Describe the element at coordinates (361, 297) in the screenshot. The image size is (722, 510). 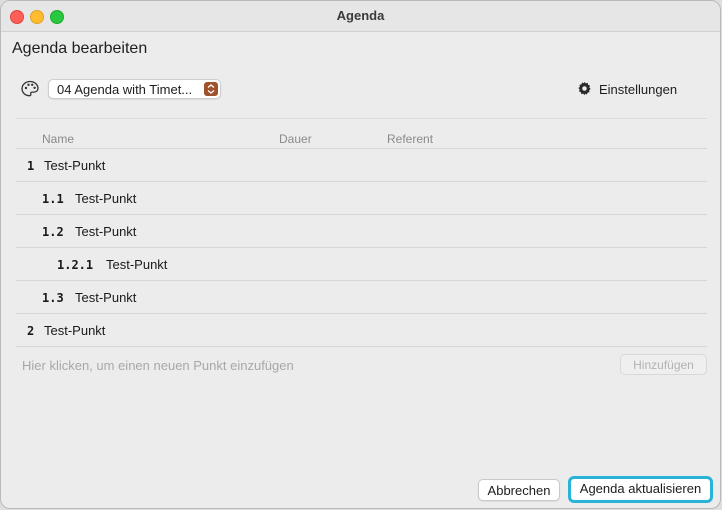
I see `table-row: 1.3 Test-Punkt` at that location.